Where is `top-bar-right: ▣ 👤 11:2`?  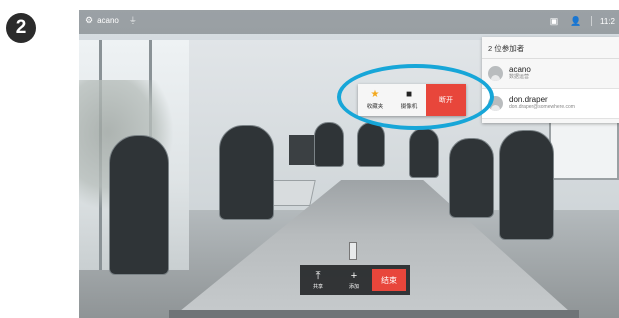 top-bar-right: ▣ 👤 11:2 is located at coordinates (581, 21).